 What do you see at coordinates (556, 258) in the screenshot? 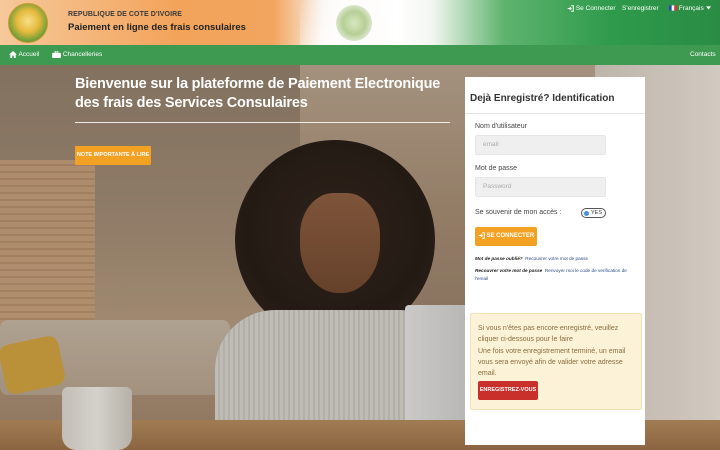
I see `forgot-password-link: Recouvrer votre mot de passe` at bounding box center [556, 258].